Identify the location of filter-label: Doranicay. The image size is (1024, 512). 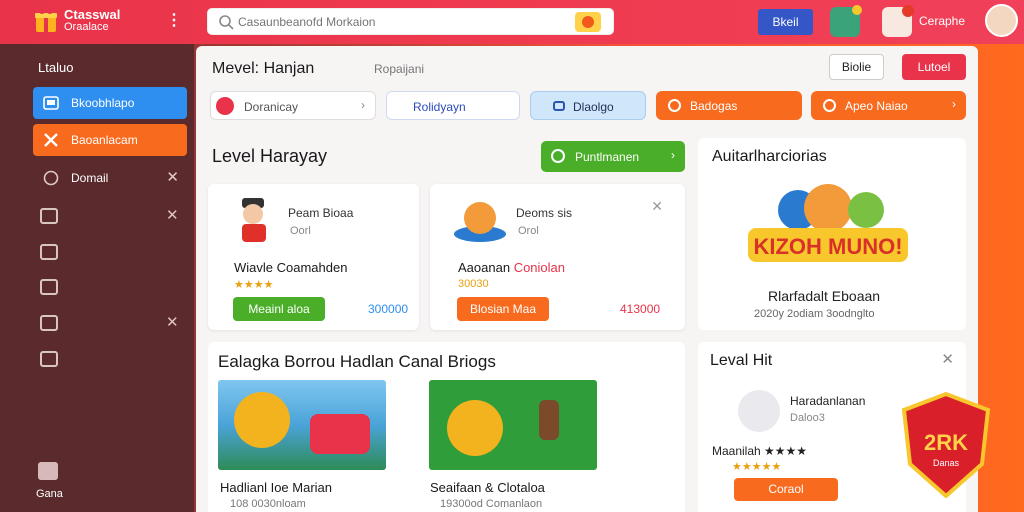
(271, 107).